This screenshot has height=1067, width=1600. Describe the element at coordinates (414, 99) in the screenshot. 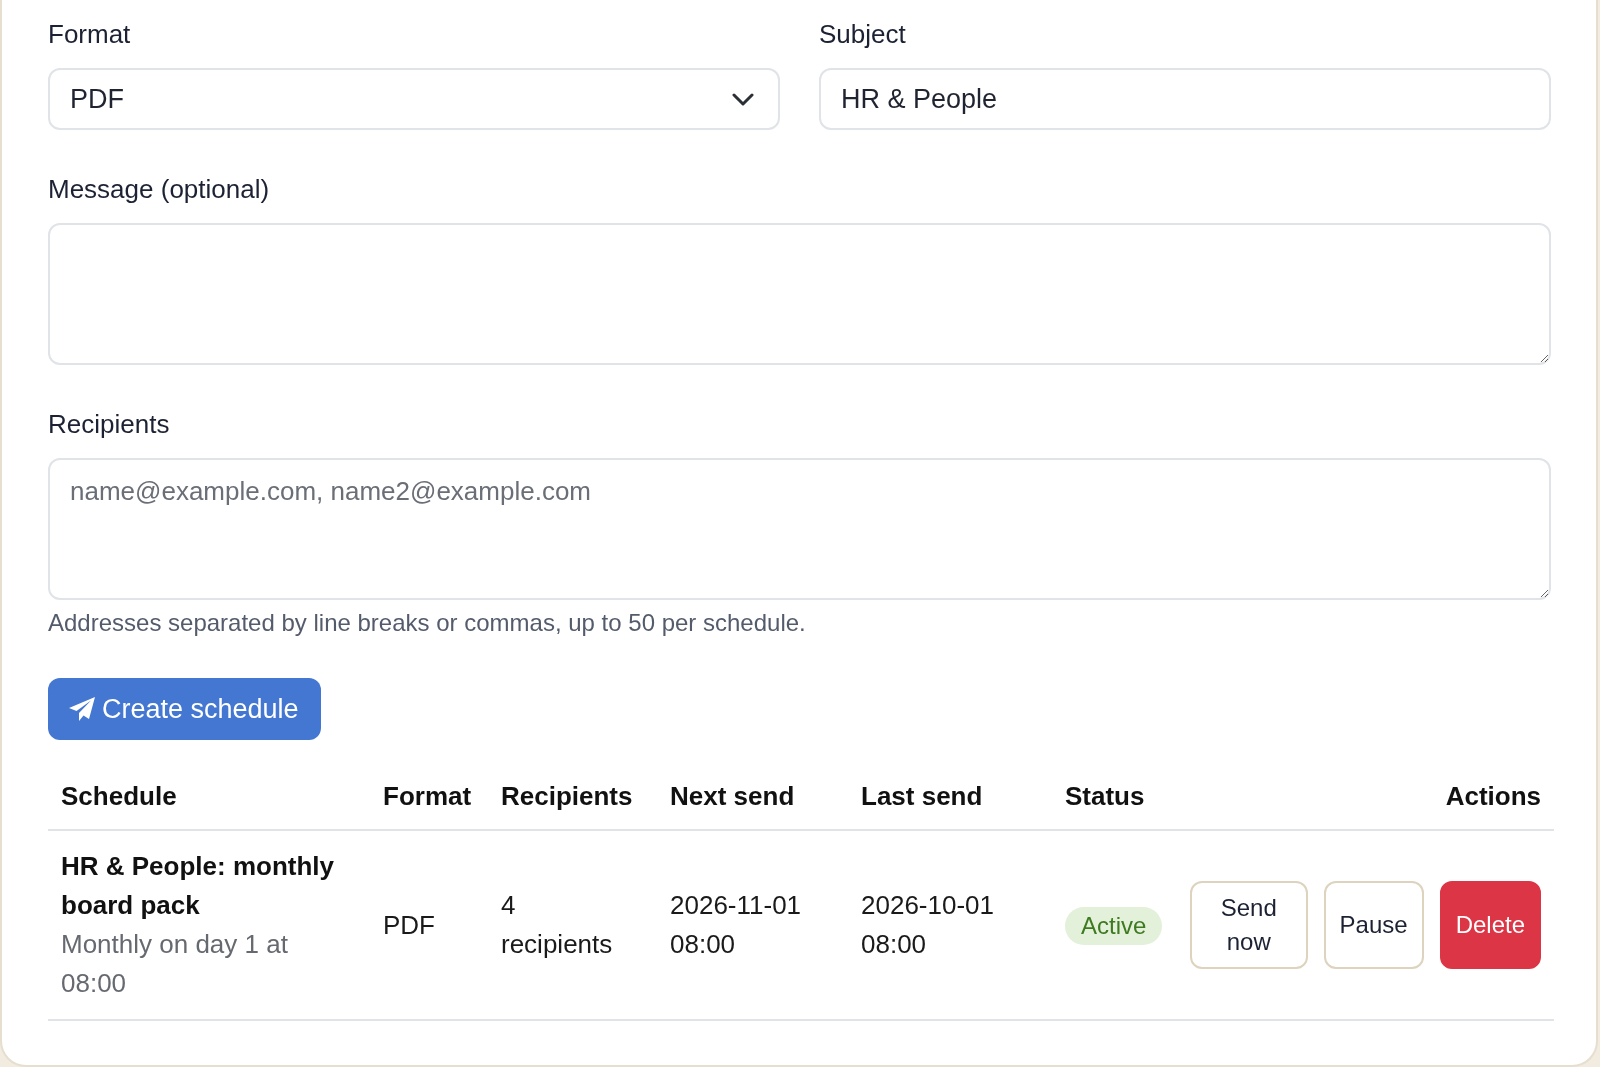

I see `format-select: PDF` at that location.